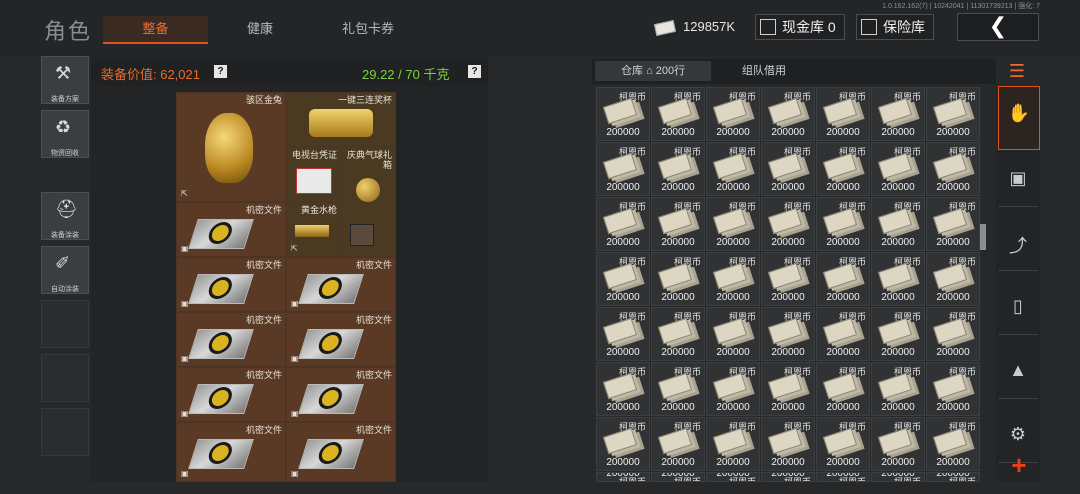  Describe the element at coordinates (983, 237) in the screenshot. I see `storage-scrollbar` at that location.